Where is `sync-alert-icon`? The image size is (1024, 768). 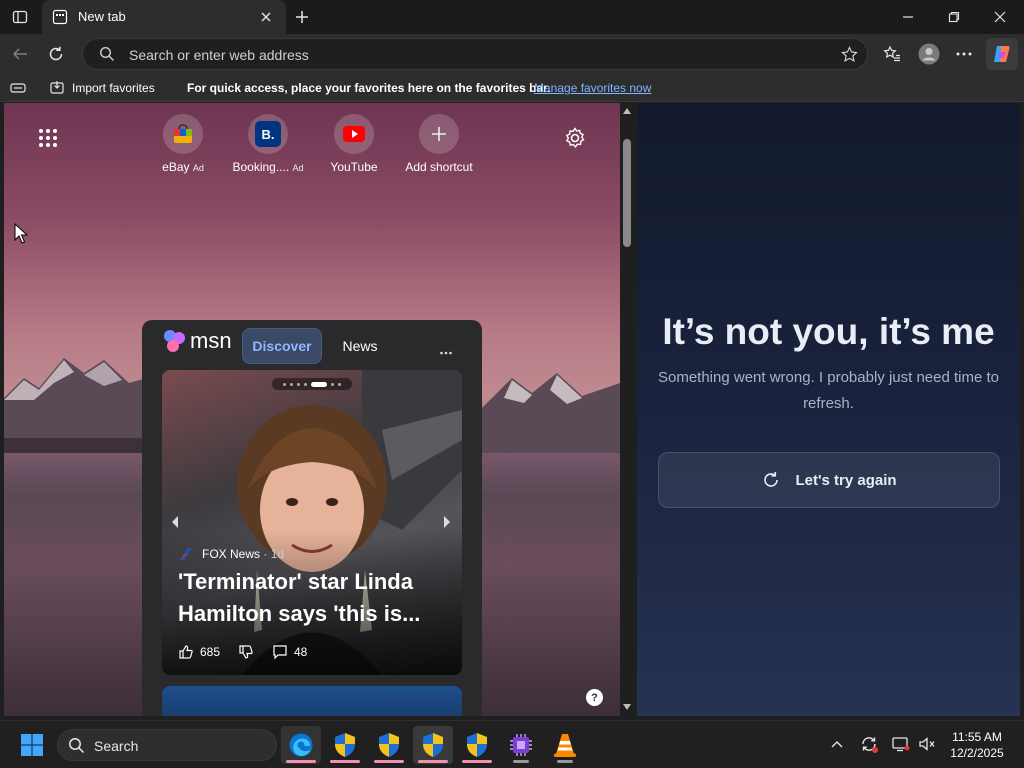 sync-alert-icon is located at coordinates (869, 744).